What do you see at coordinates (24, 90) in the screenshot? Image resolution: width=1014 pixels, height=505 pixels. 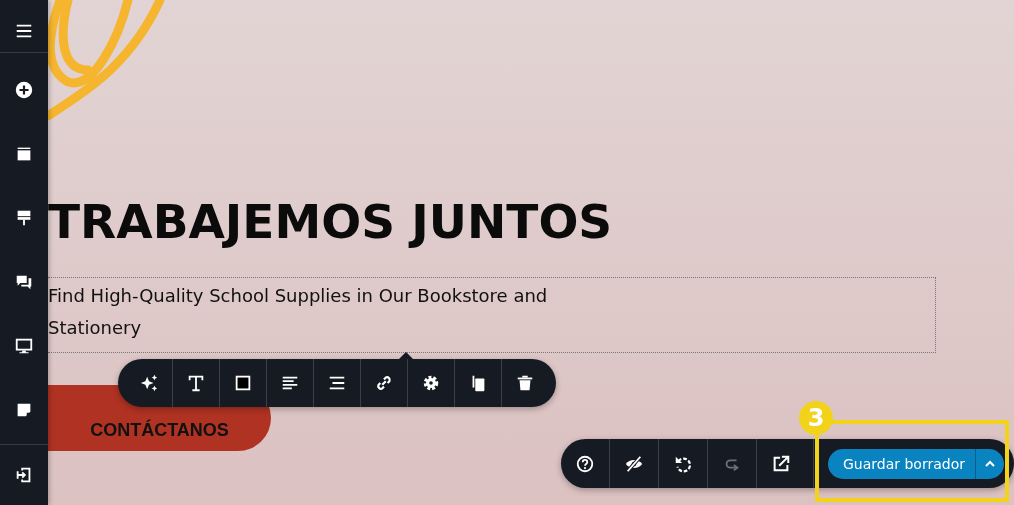 I see `add-icon` at bounding box center [24, 90].